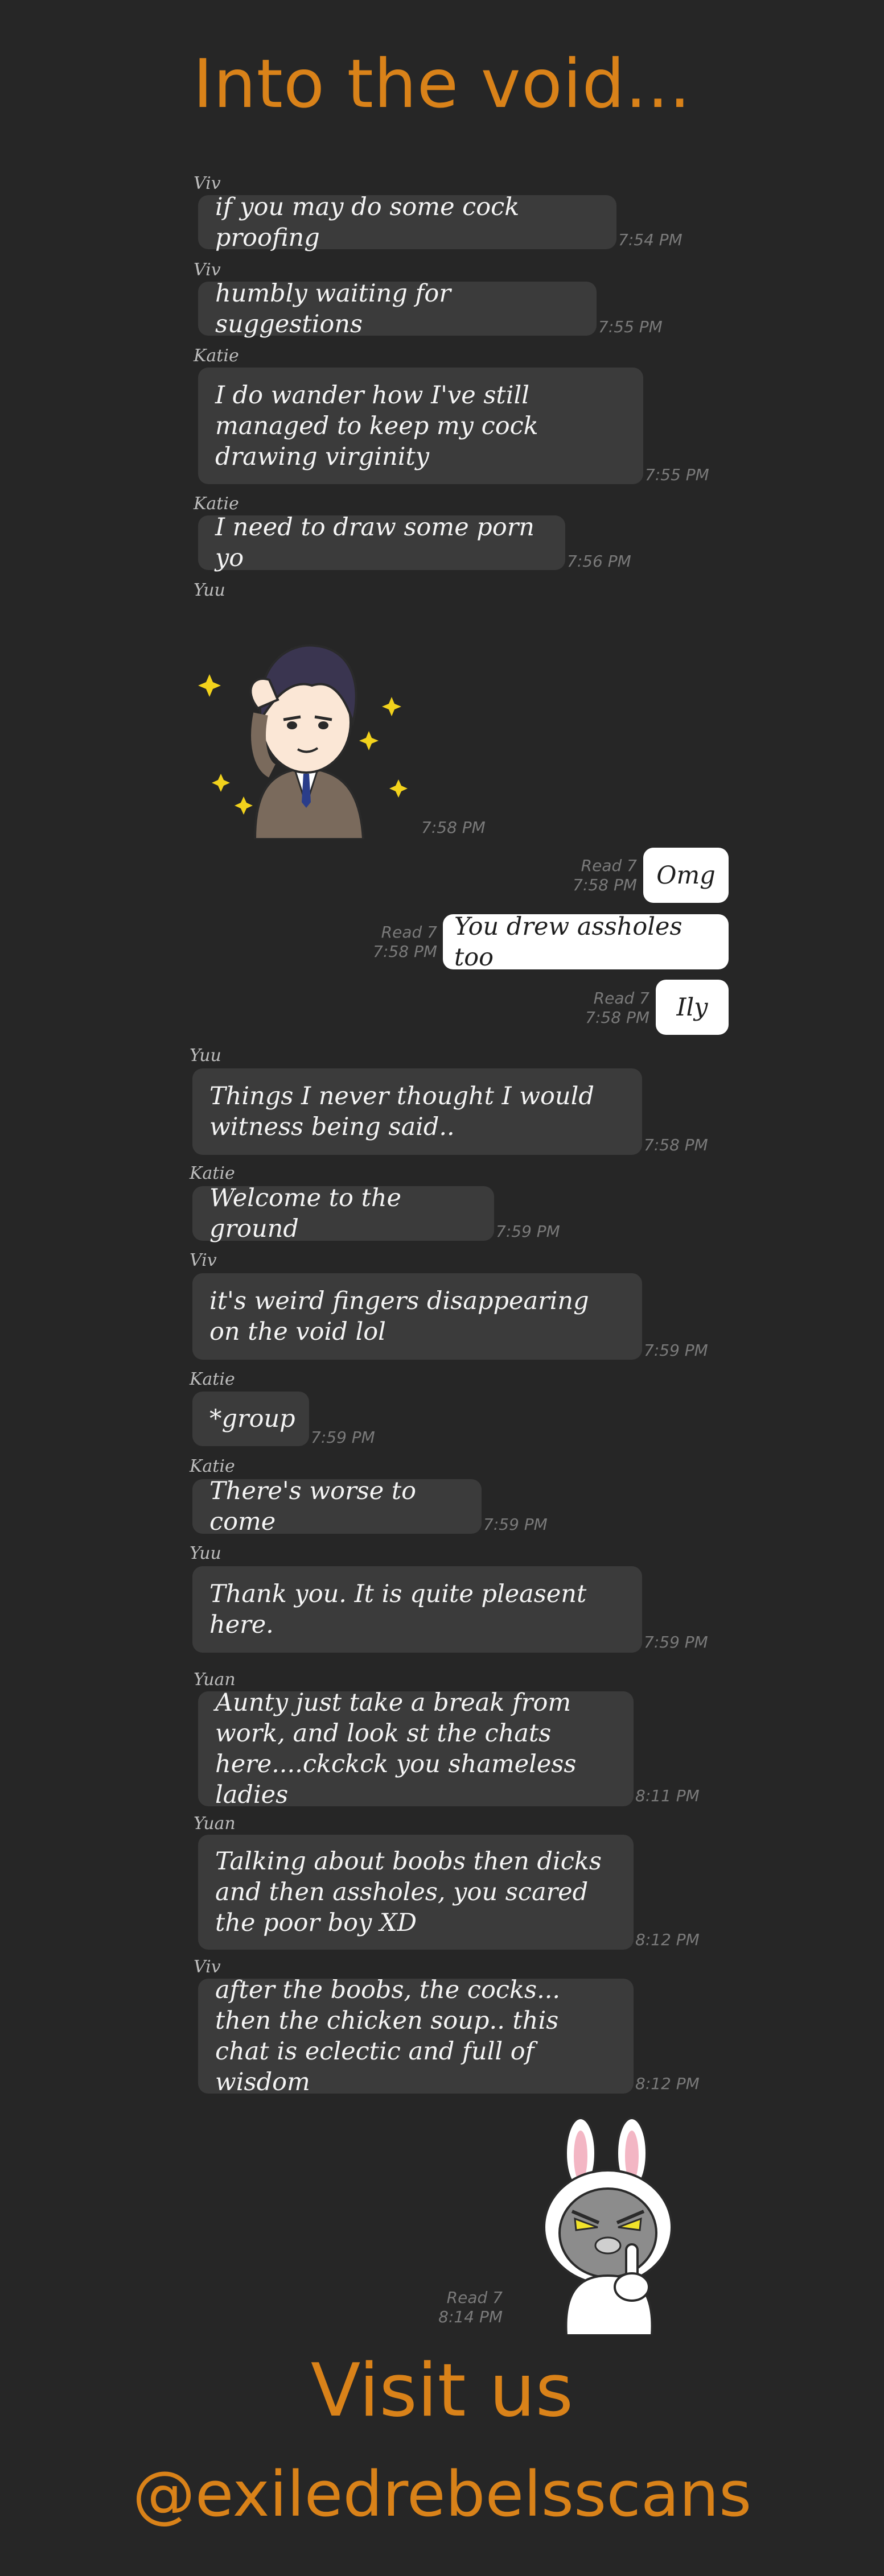 This screenshot has height=2576, width=884. Describe the element at coordinates (667, 1796) in the screenshot. I see `message-time: 8:11 PM` at that location.